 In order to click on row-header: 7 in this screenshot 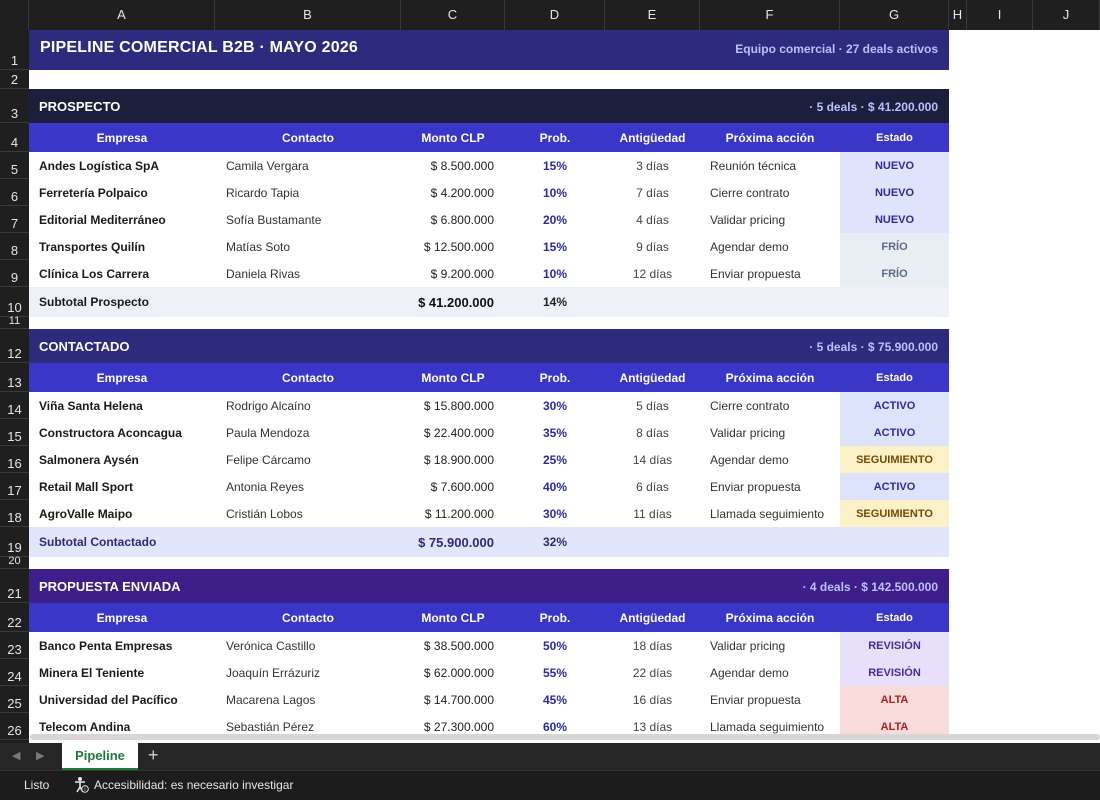, I will do `click(14, 219)`.